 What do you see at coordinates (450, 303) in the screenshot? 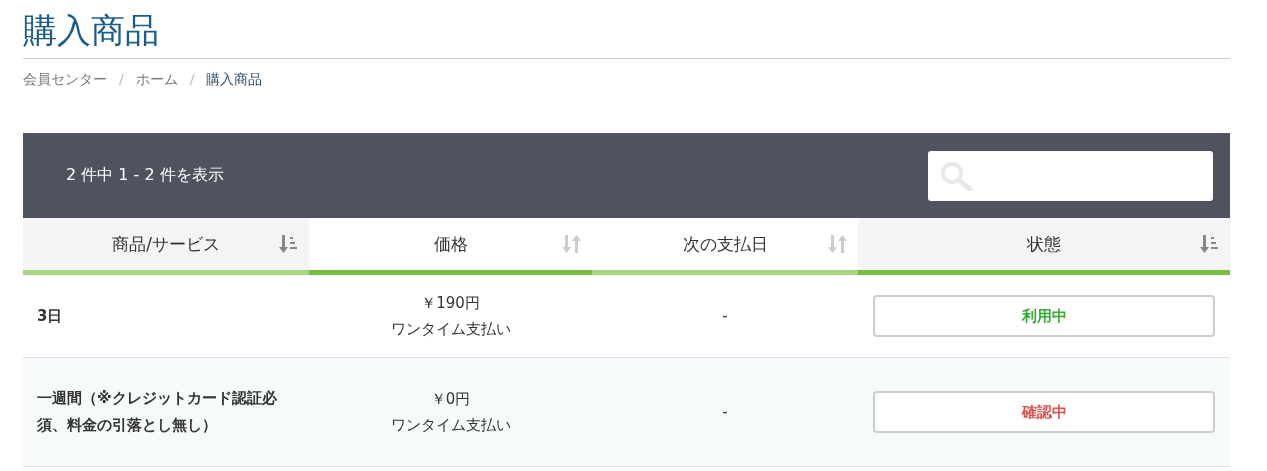
I see `price: ￥190円` at bounding box center [450, 303].